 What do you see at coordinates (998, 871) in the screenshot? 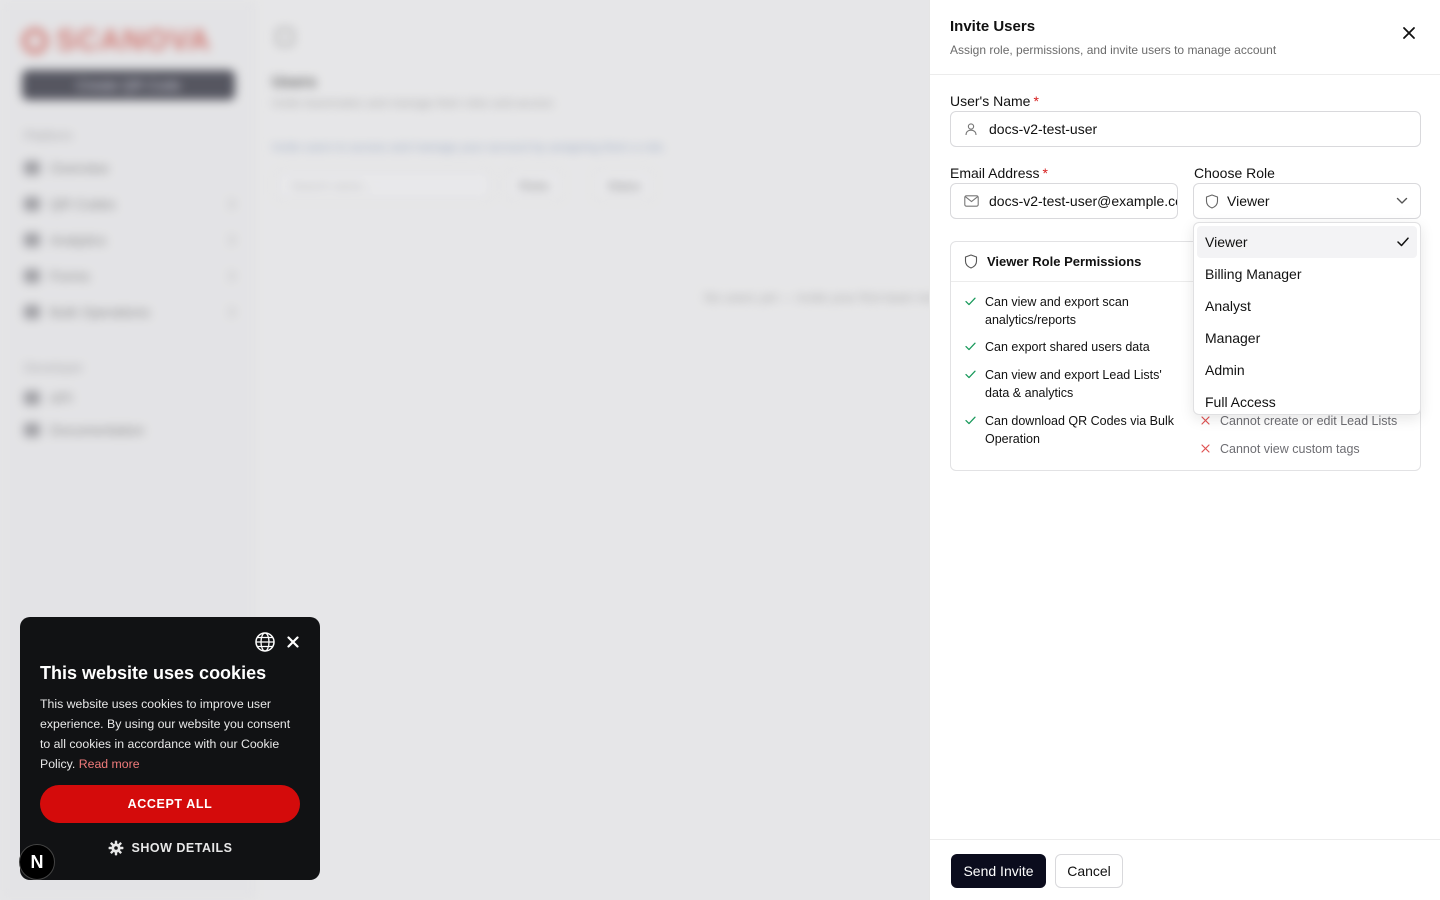
I see `send-invite-button: Send Invite` at bounding box center [998, 871].